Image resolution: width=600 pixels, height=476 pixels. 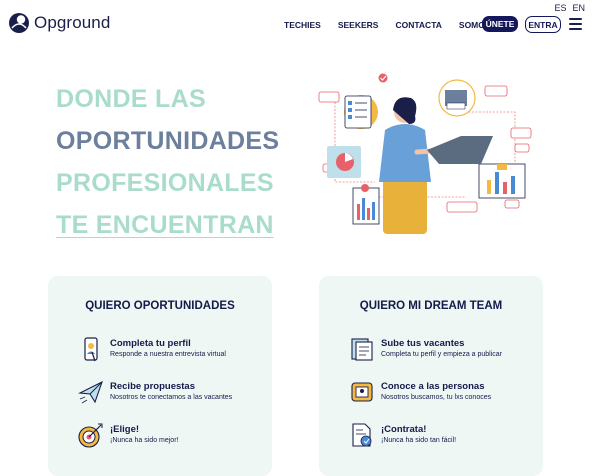 I want to click on item-subtitle: Nosotros te conectamos a las vacantes, so click(x=171, y=397).